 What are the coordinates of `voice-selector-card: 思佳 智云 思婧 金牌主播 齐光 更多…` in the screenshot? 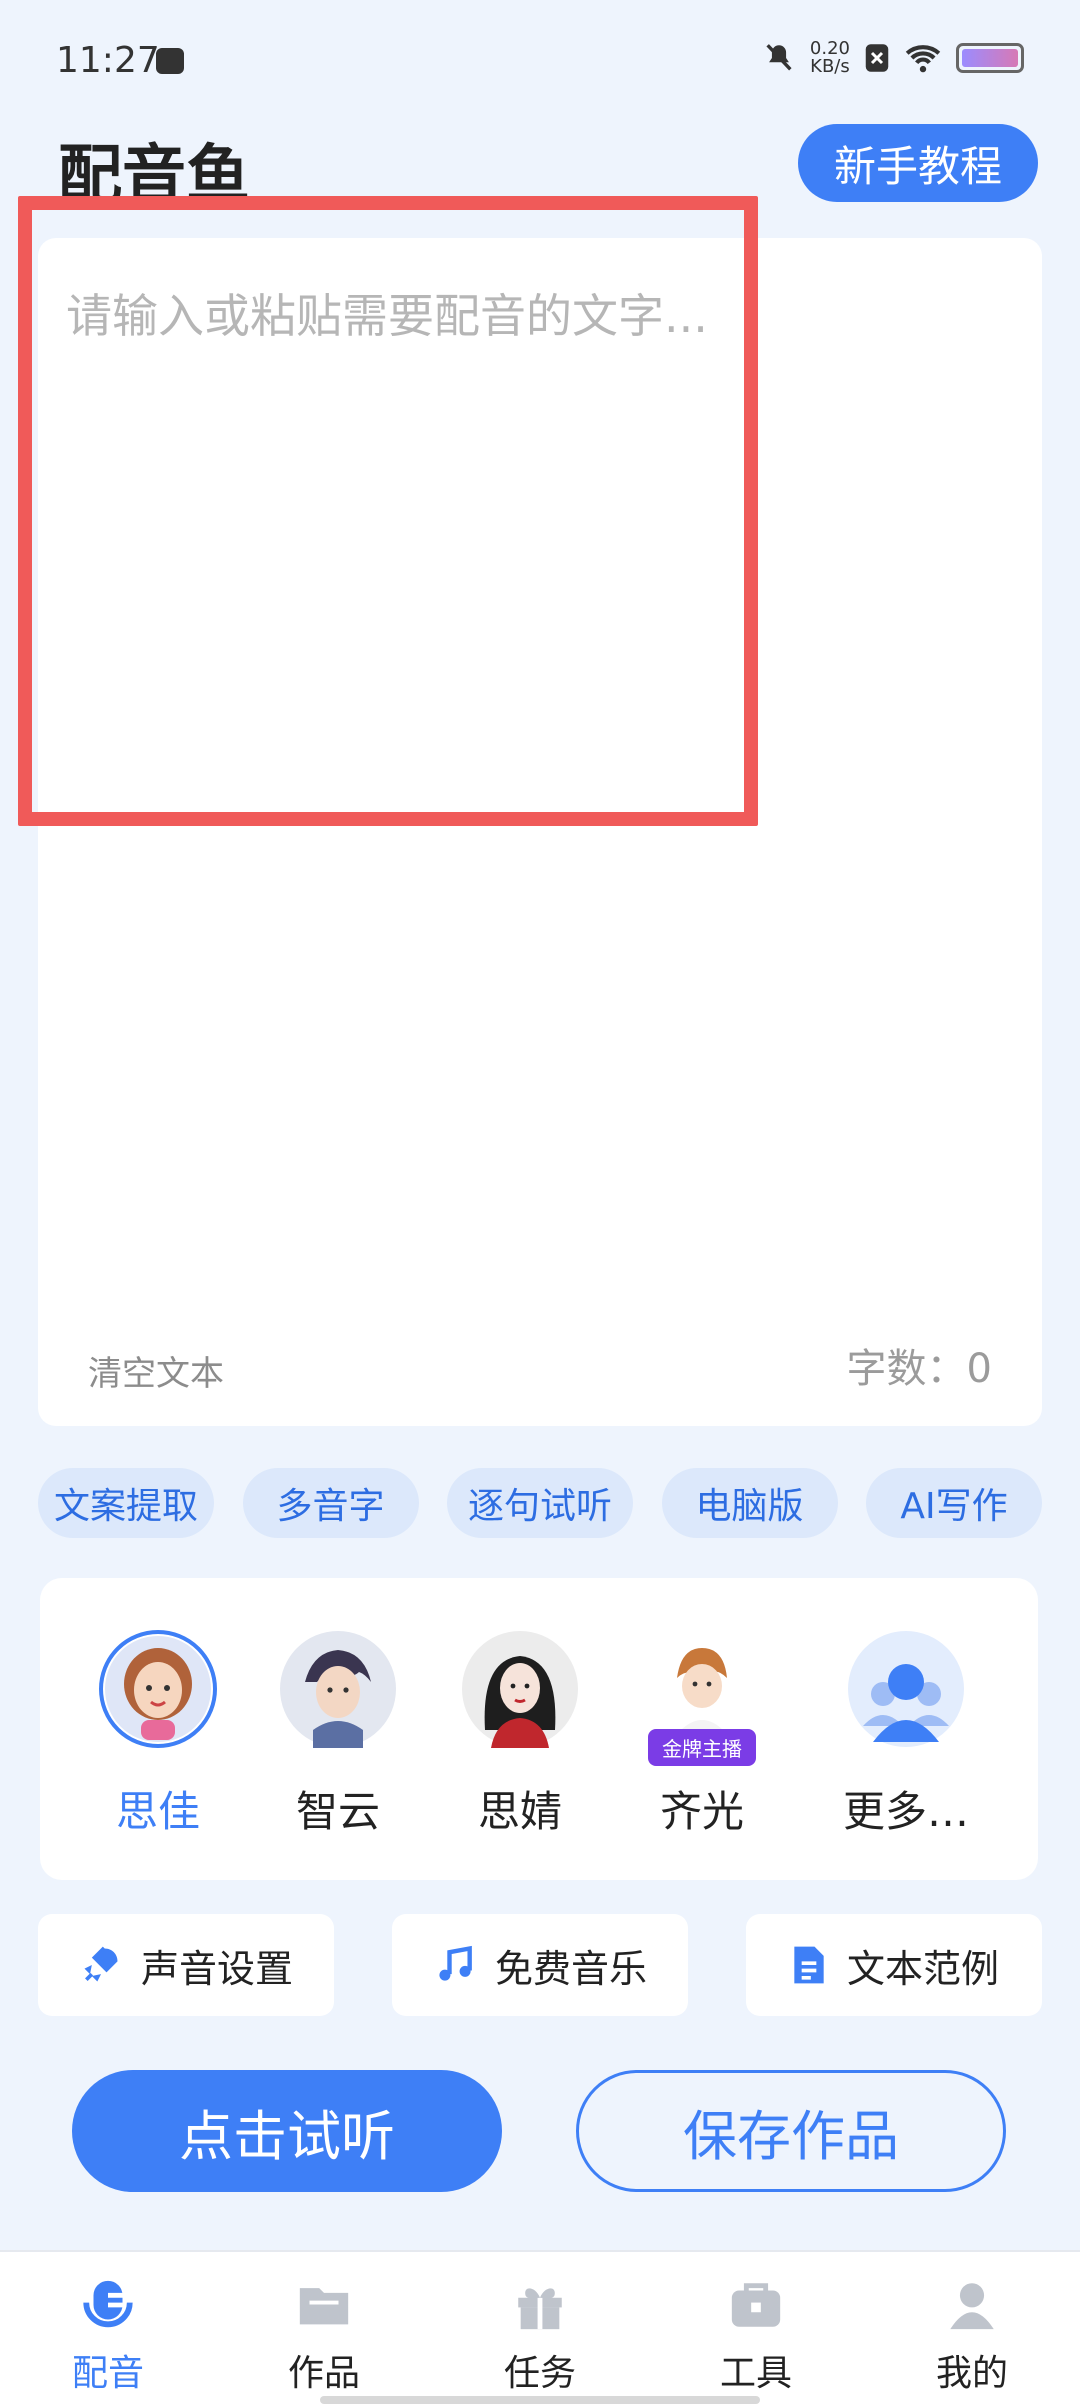 It's located at (539, 1729).